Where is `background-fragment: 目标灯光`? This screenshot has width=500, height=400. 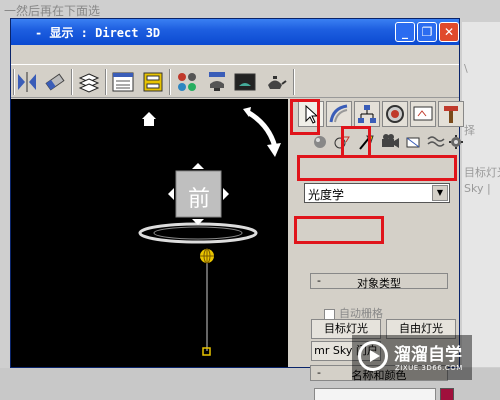 background-fragment: 目标灯光 is located at coordinates (482, 172).